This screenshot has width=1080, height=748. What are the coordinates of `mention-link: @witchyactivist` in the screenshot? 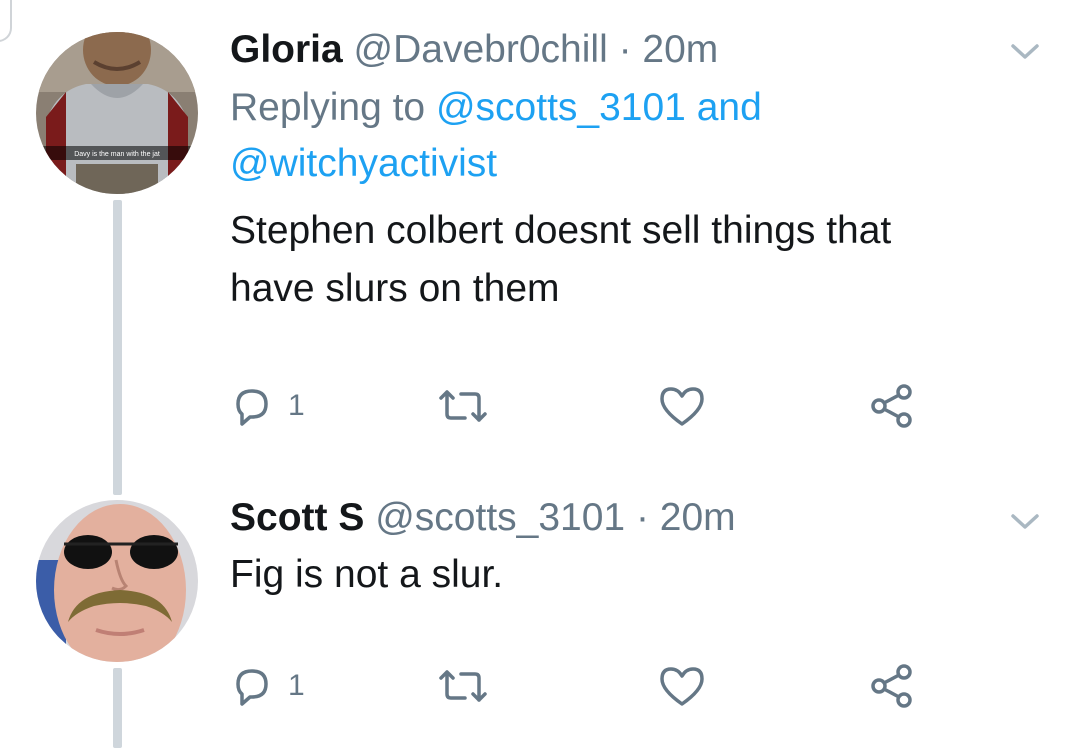 It's located at (363, 163).